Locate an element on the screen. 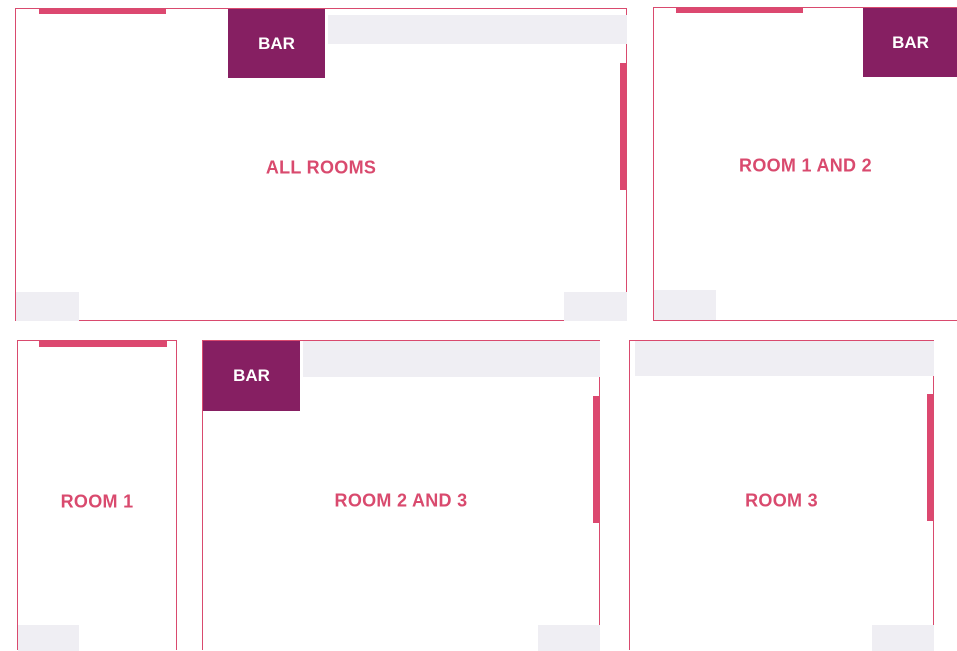  room-label: ROOM 2 AND 3 is located at coordinates (401, 500).